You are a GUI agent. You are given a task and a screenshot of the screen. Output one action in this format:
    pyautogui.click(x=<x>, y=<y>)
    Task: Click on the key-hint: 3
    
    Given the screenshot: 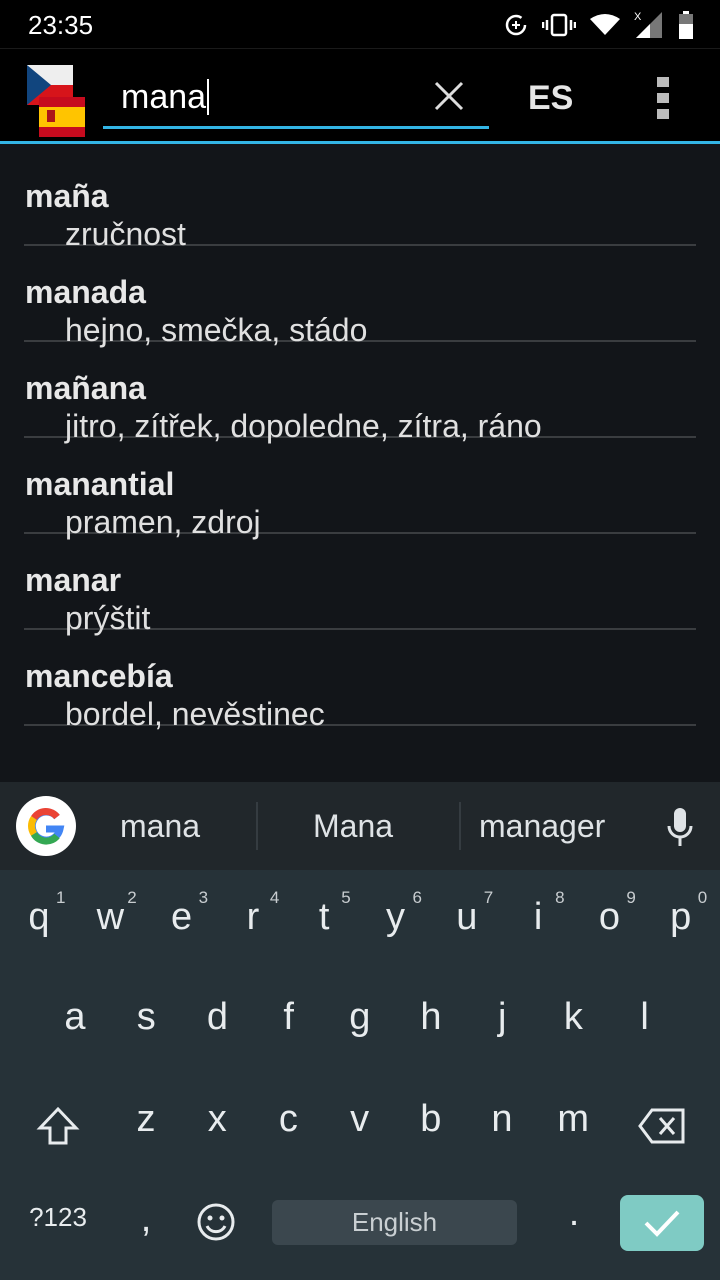 What is the action you would take?
    pyautogui.click(x=203, y=897)
    